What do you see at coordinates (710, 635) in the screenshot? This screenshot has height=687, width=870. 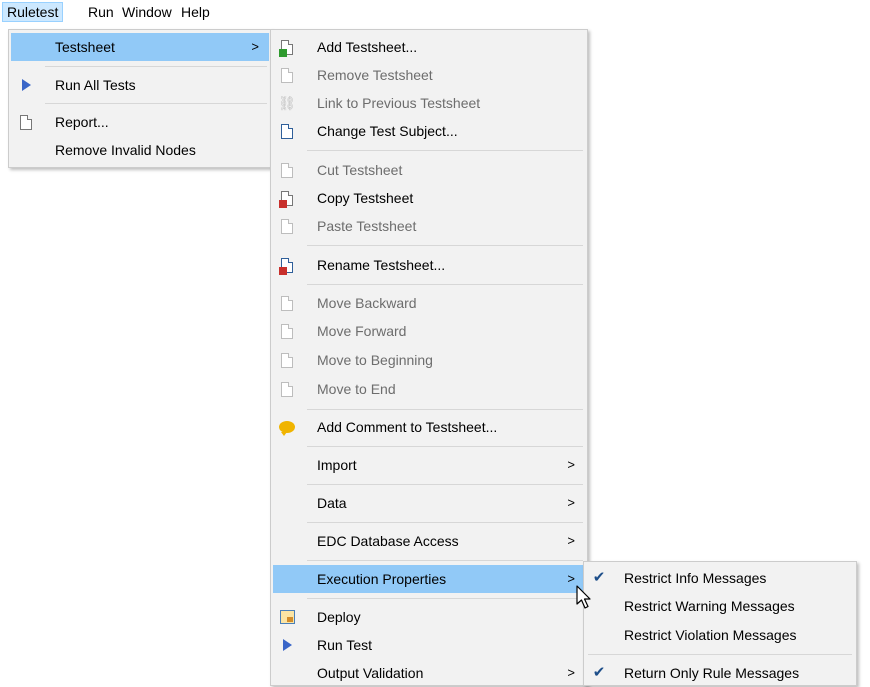 I see `menu-item-label: Restrict Violation Messages` at bounding box center [710, 635].